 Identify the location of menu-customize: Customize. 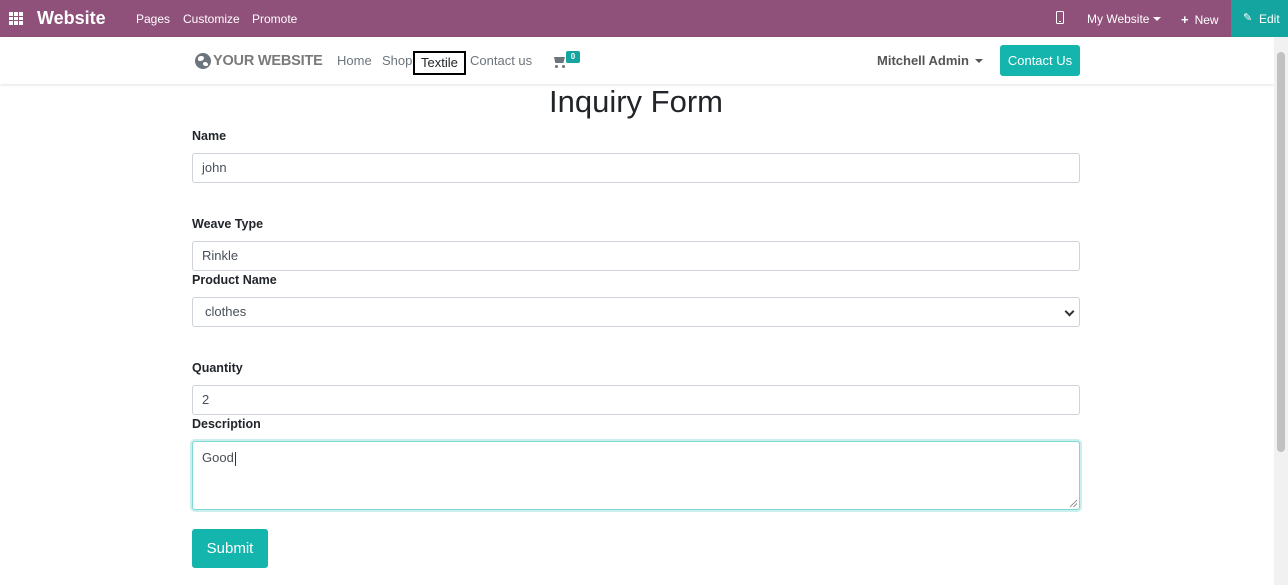
(211, 19).